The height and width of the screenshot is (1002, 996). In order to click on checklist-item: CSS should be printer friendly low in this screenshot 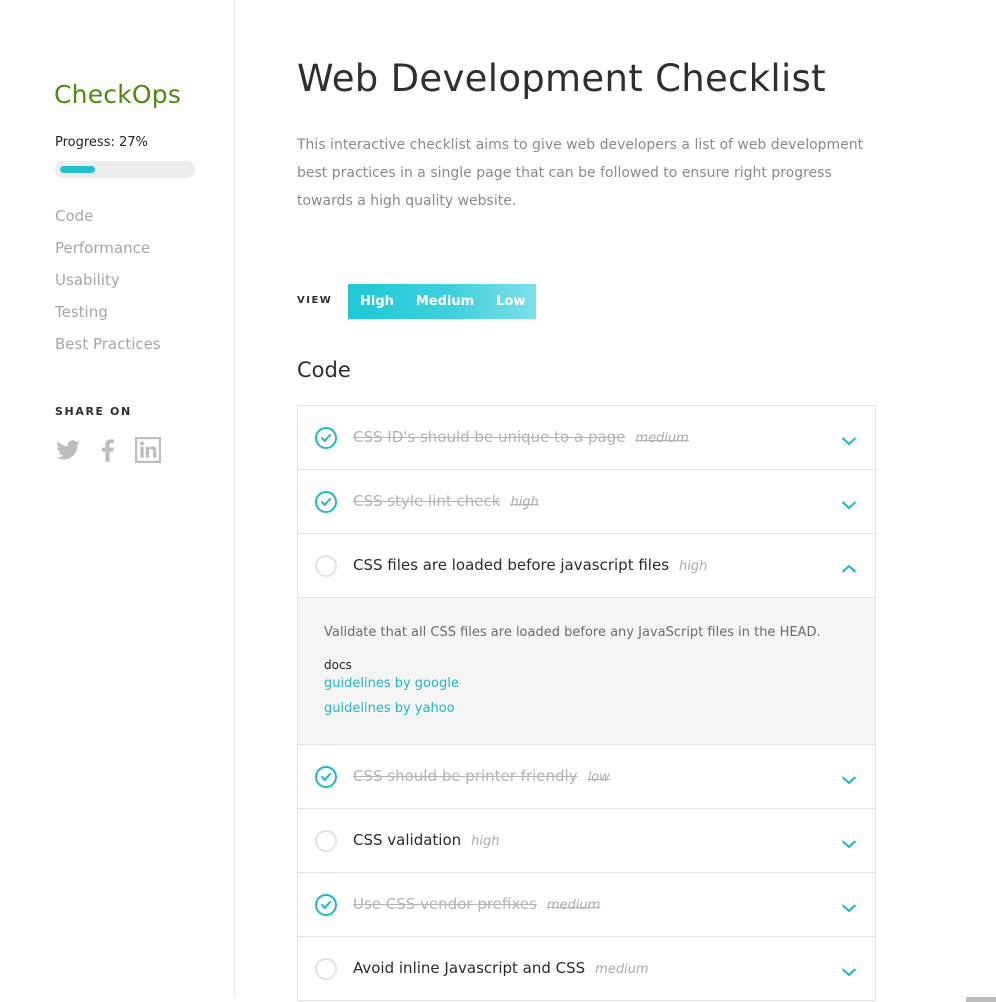, I will do `click(586, 777)`.